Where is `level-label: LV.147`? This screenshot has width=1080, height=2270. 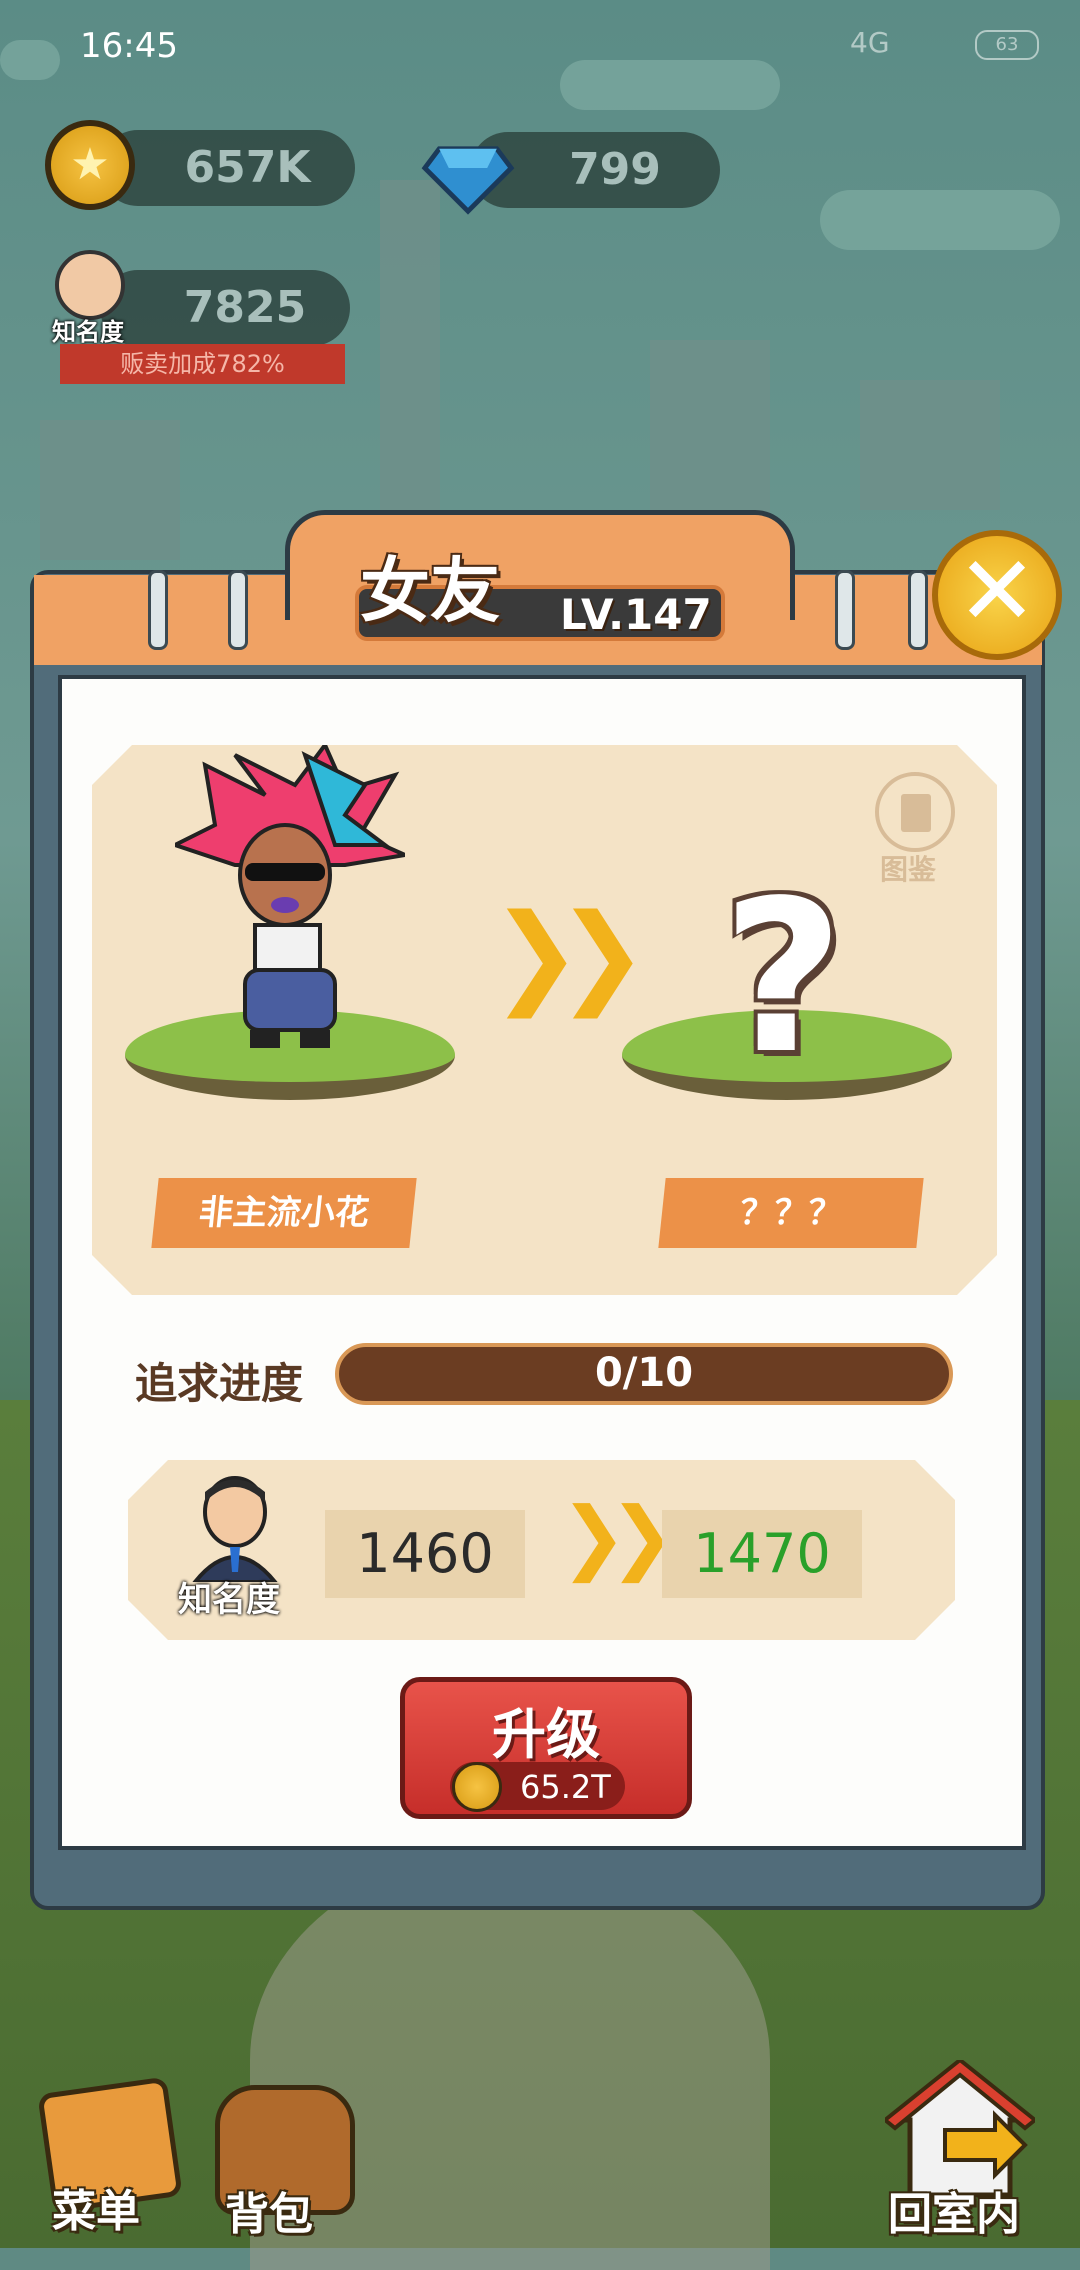
level-label: LV.147 is located at coordinates (636, 614).